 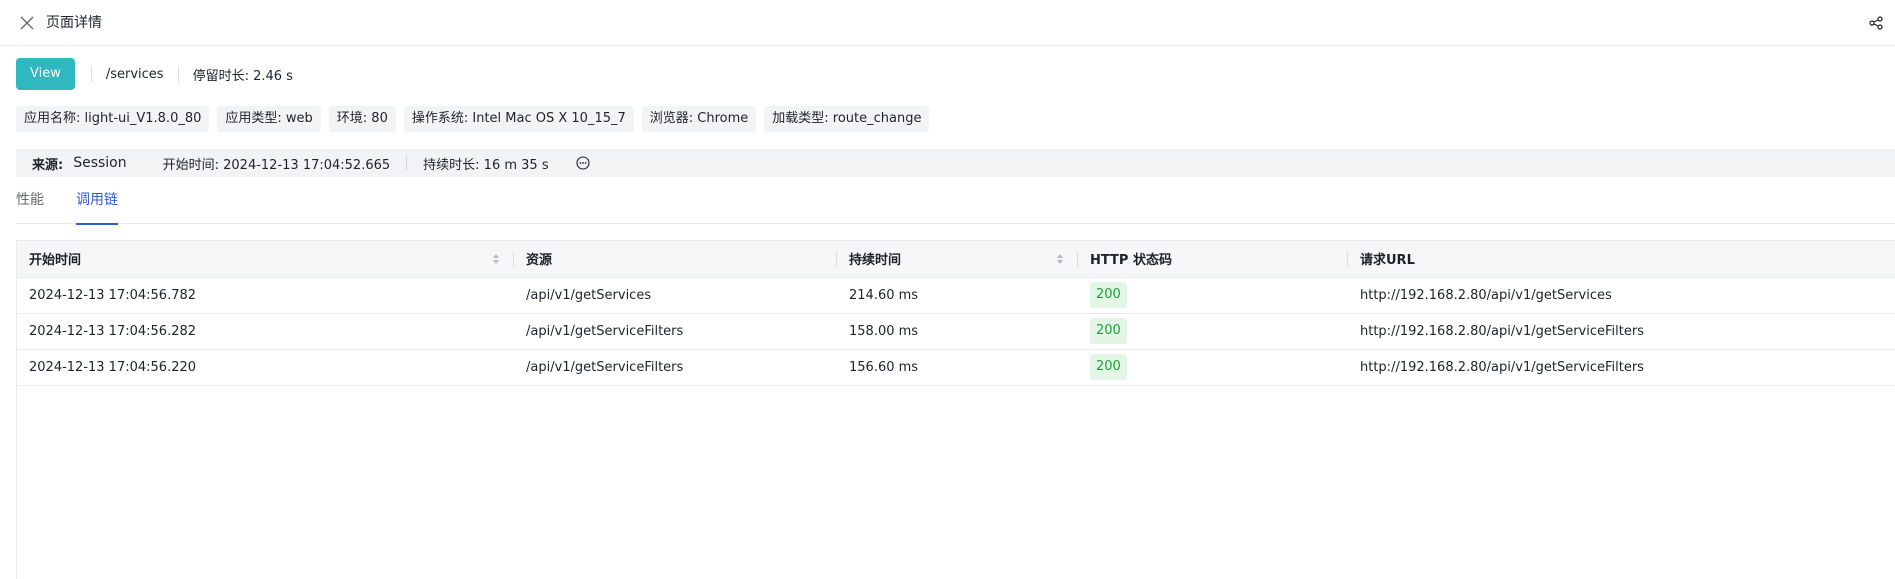 What do you see at coordinates (265, 259) in the screenshot?
I see `column-header-start-time: 开始时间` at bounding box center [265, 259].